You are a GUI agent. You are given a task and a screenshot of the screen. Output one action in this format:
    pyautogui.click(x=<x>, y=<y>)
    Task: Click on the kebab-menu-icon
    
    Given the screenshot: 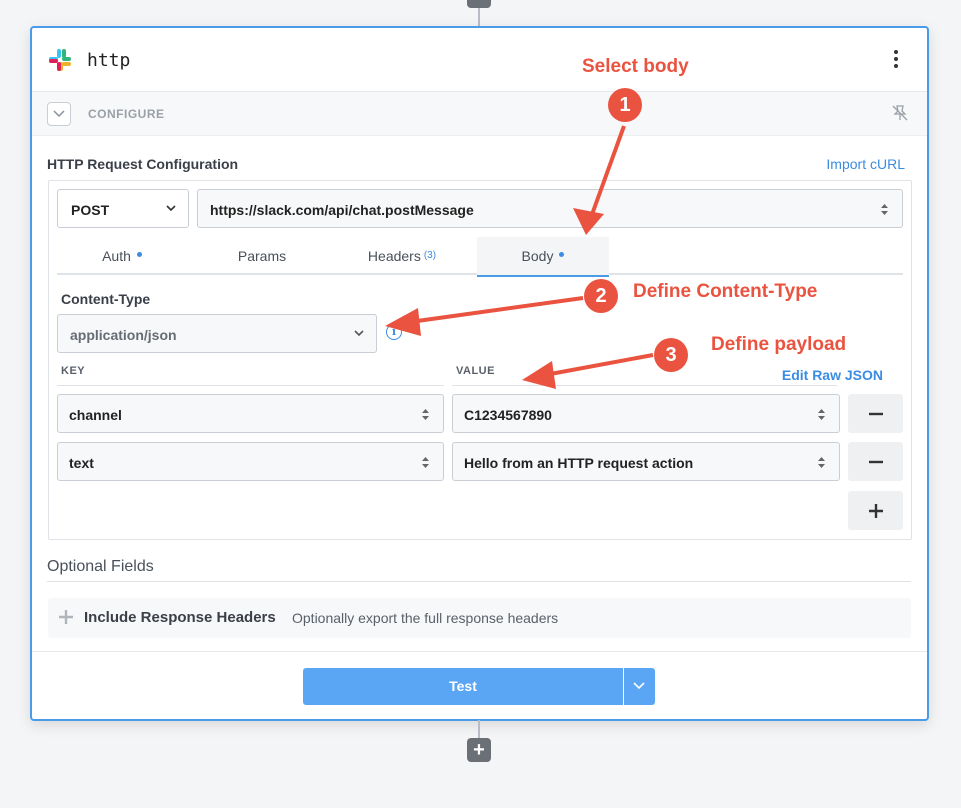 What is the action you would take?
    pyautogui.click(x=896, y=60)
    